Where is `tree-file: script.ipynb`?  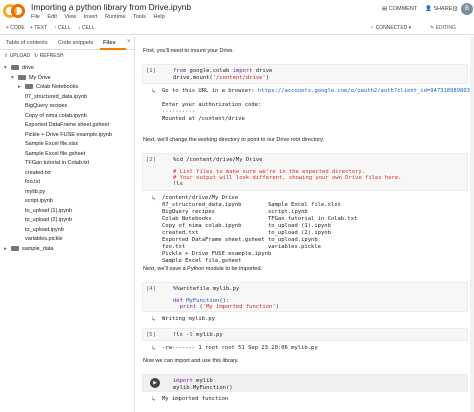 tree-file: script.ipynb is located at coordinates (35, 202).